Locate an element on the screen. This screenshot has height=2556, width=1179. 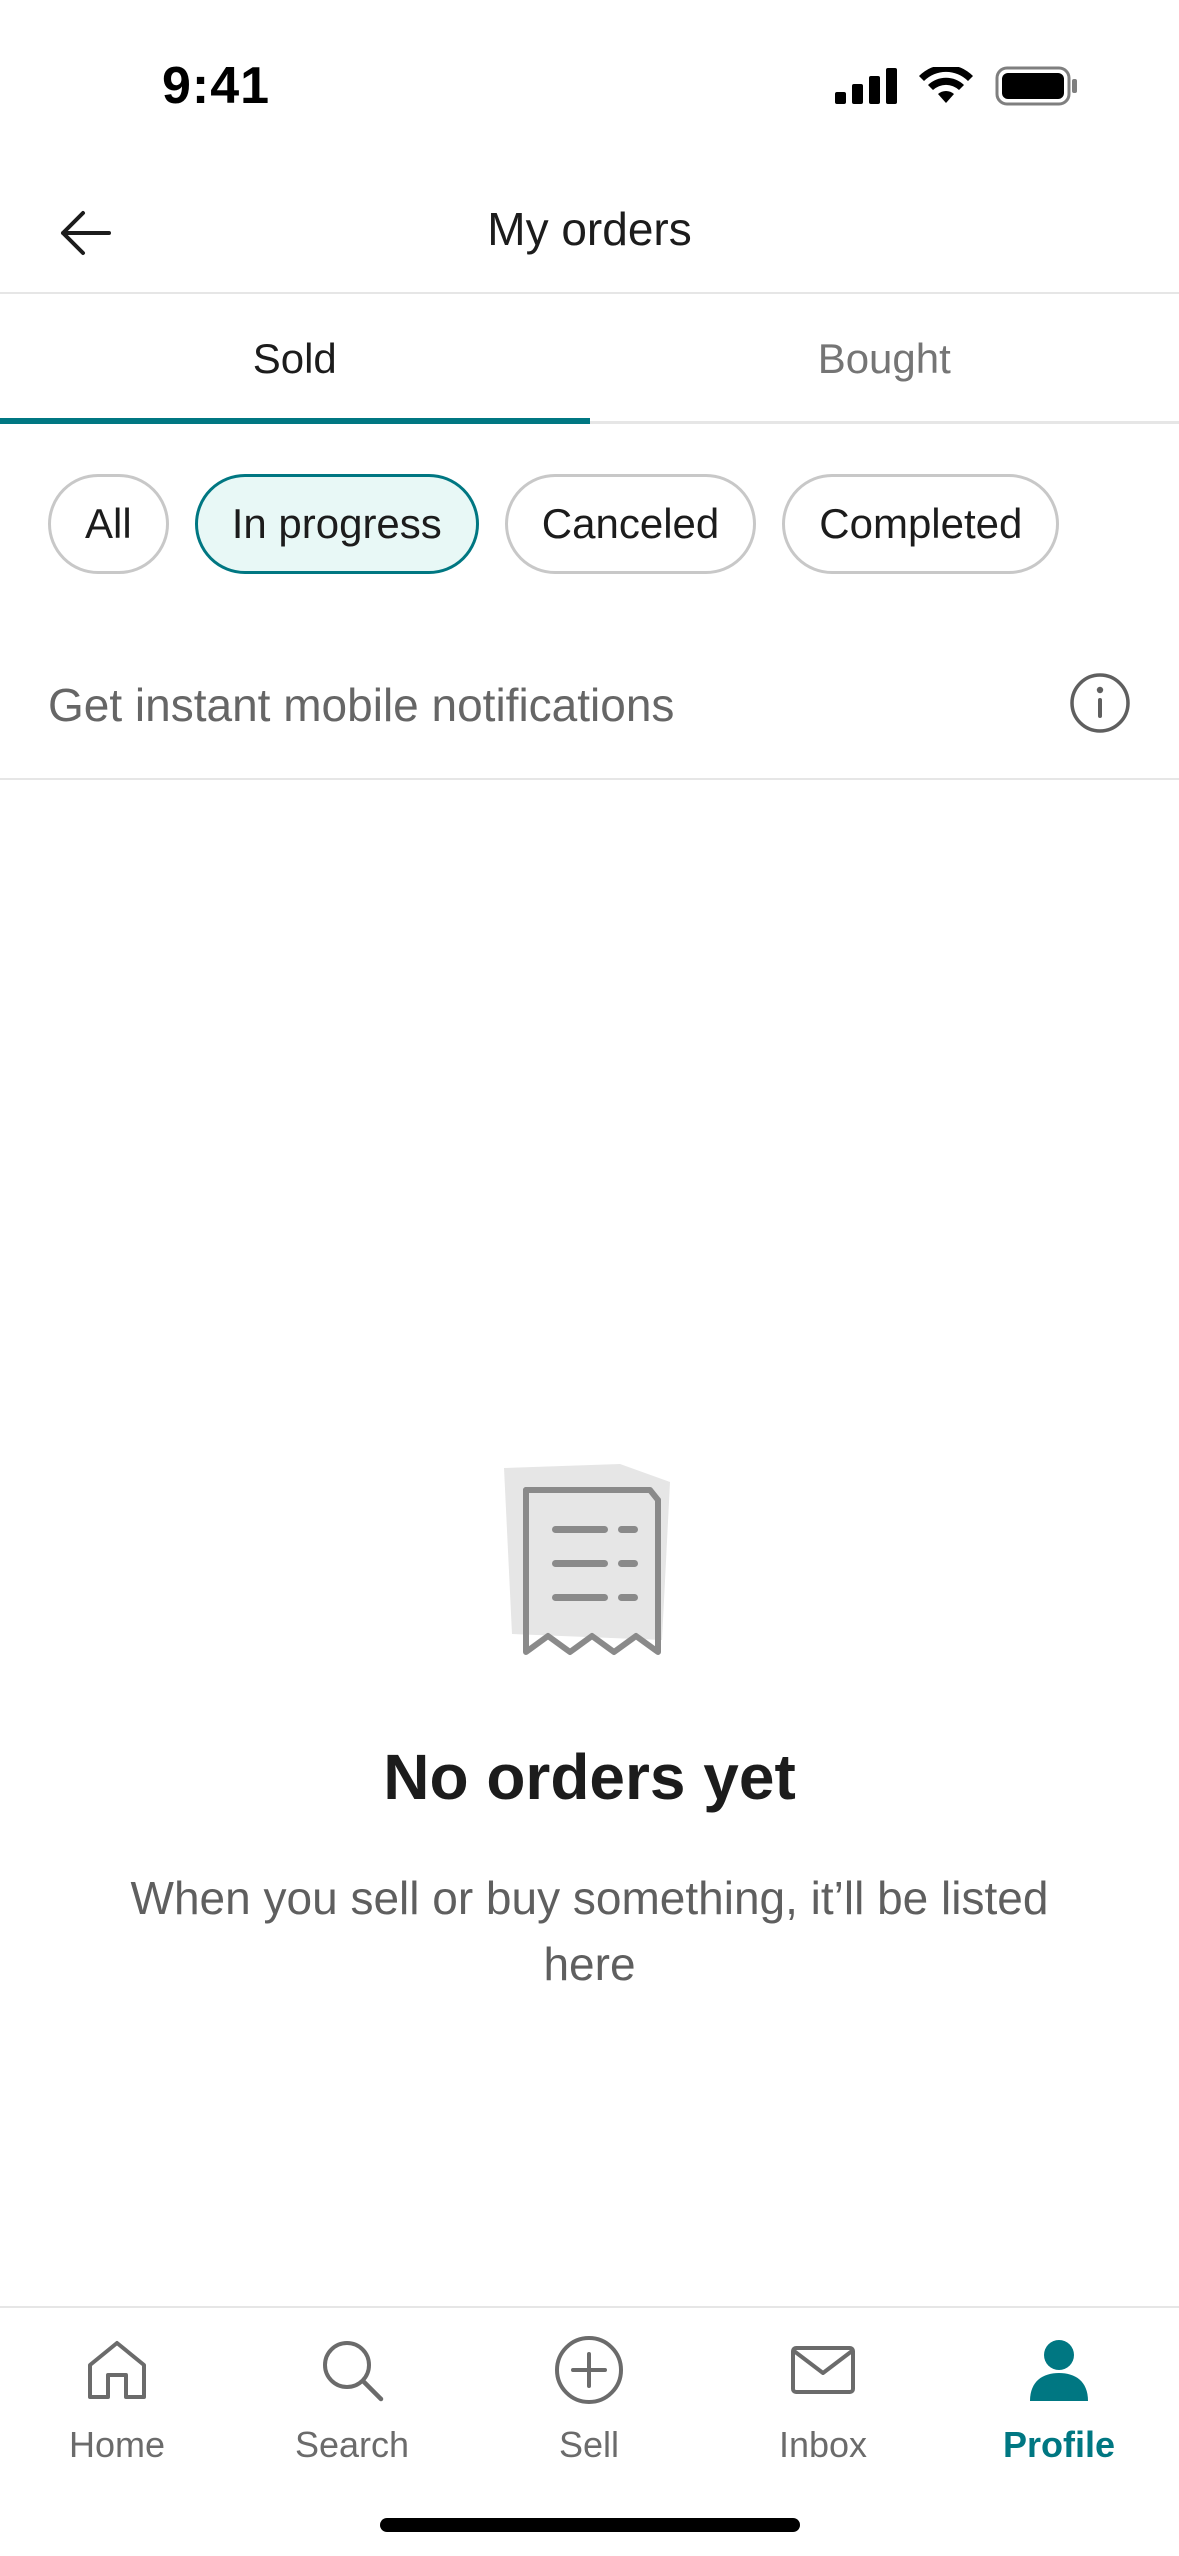
cellular-signal-icon is located at coordinates (866, 86).